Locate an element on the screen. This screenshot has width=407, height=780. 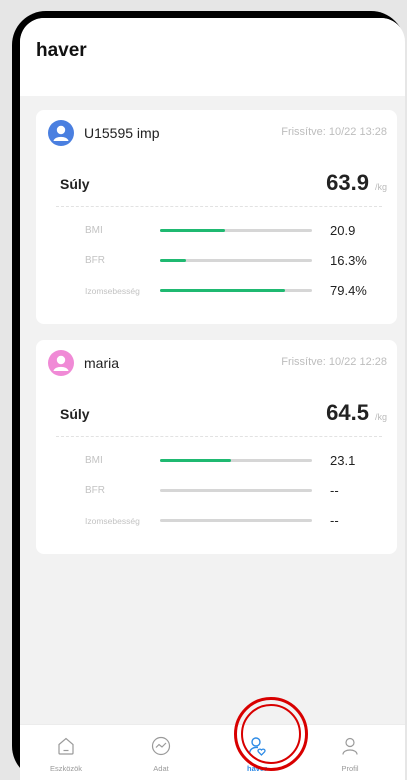
highlight-circle is located at coordinates (271, 734).